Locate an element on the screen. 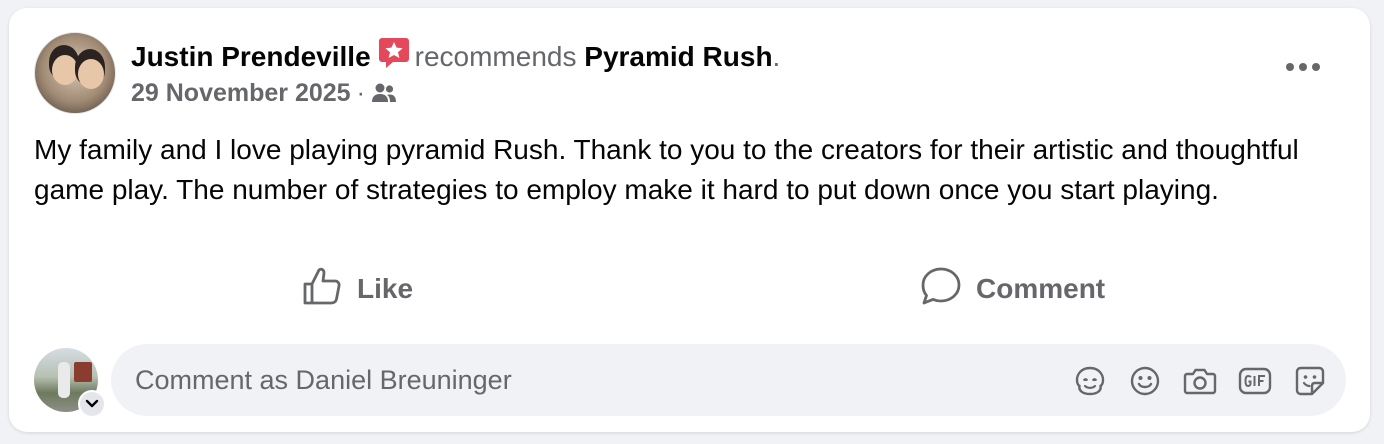 The width and height of the screenshot is (1384, 444). recommends-text: recommends is located at coordinates (495, 56).